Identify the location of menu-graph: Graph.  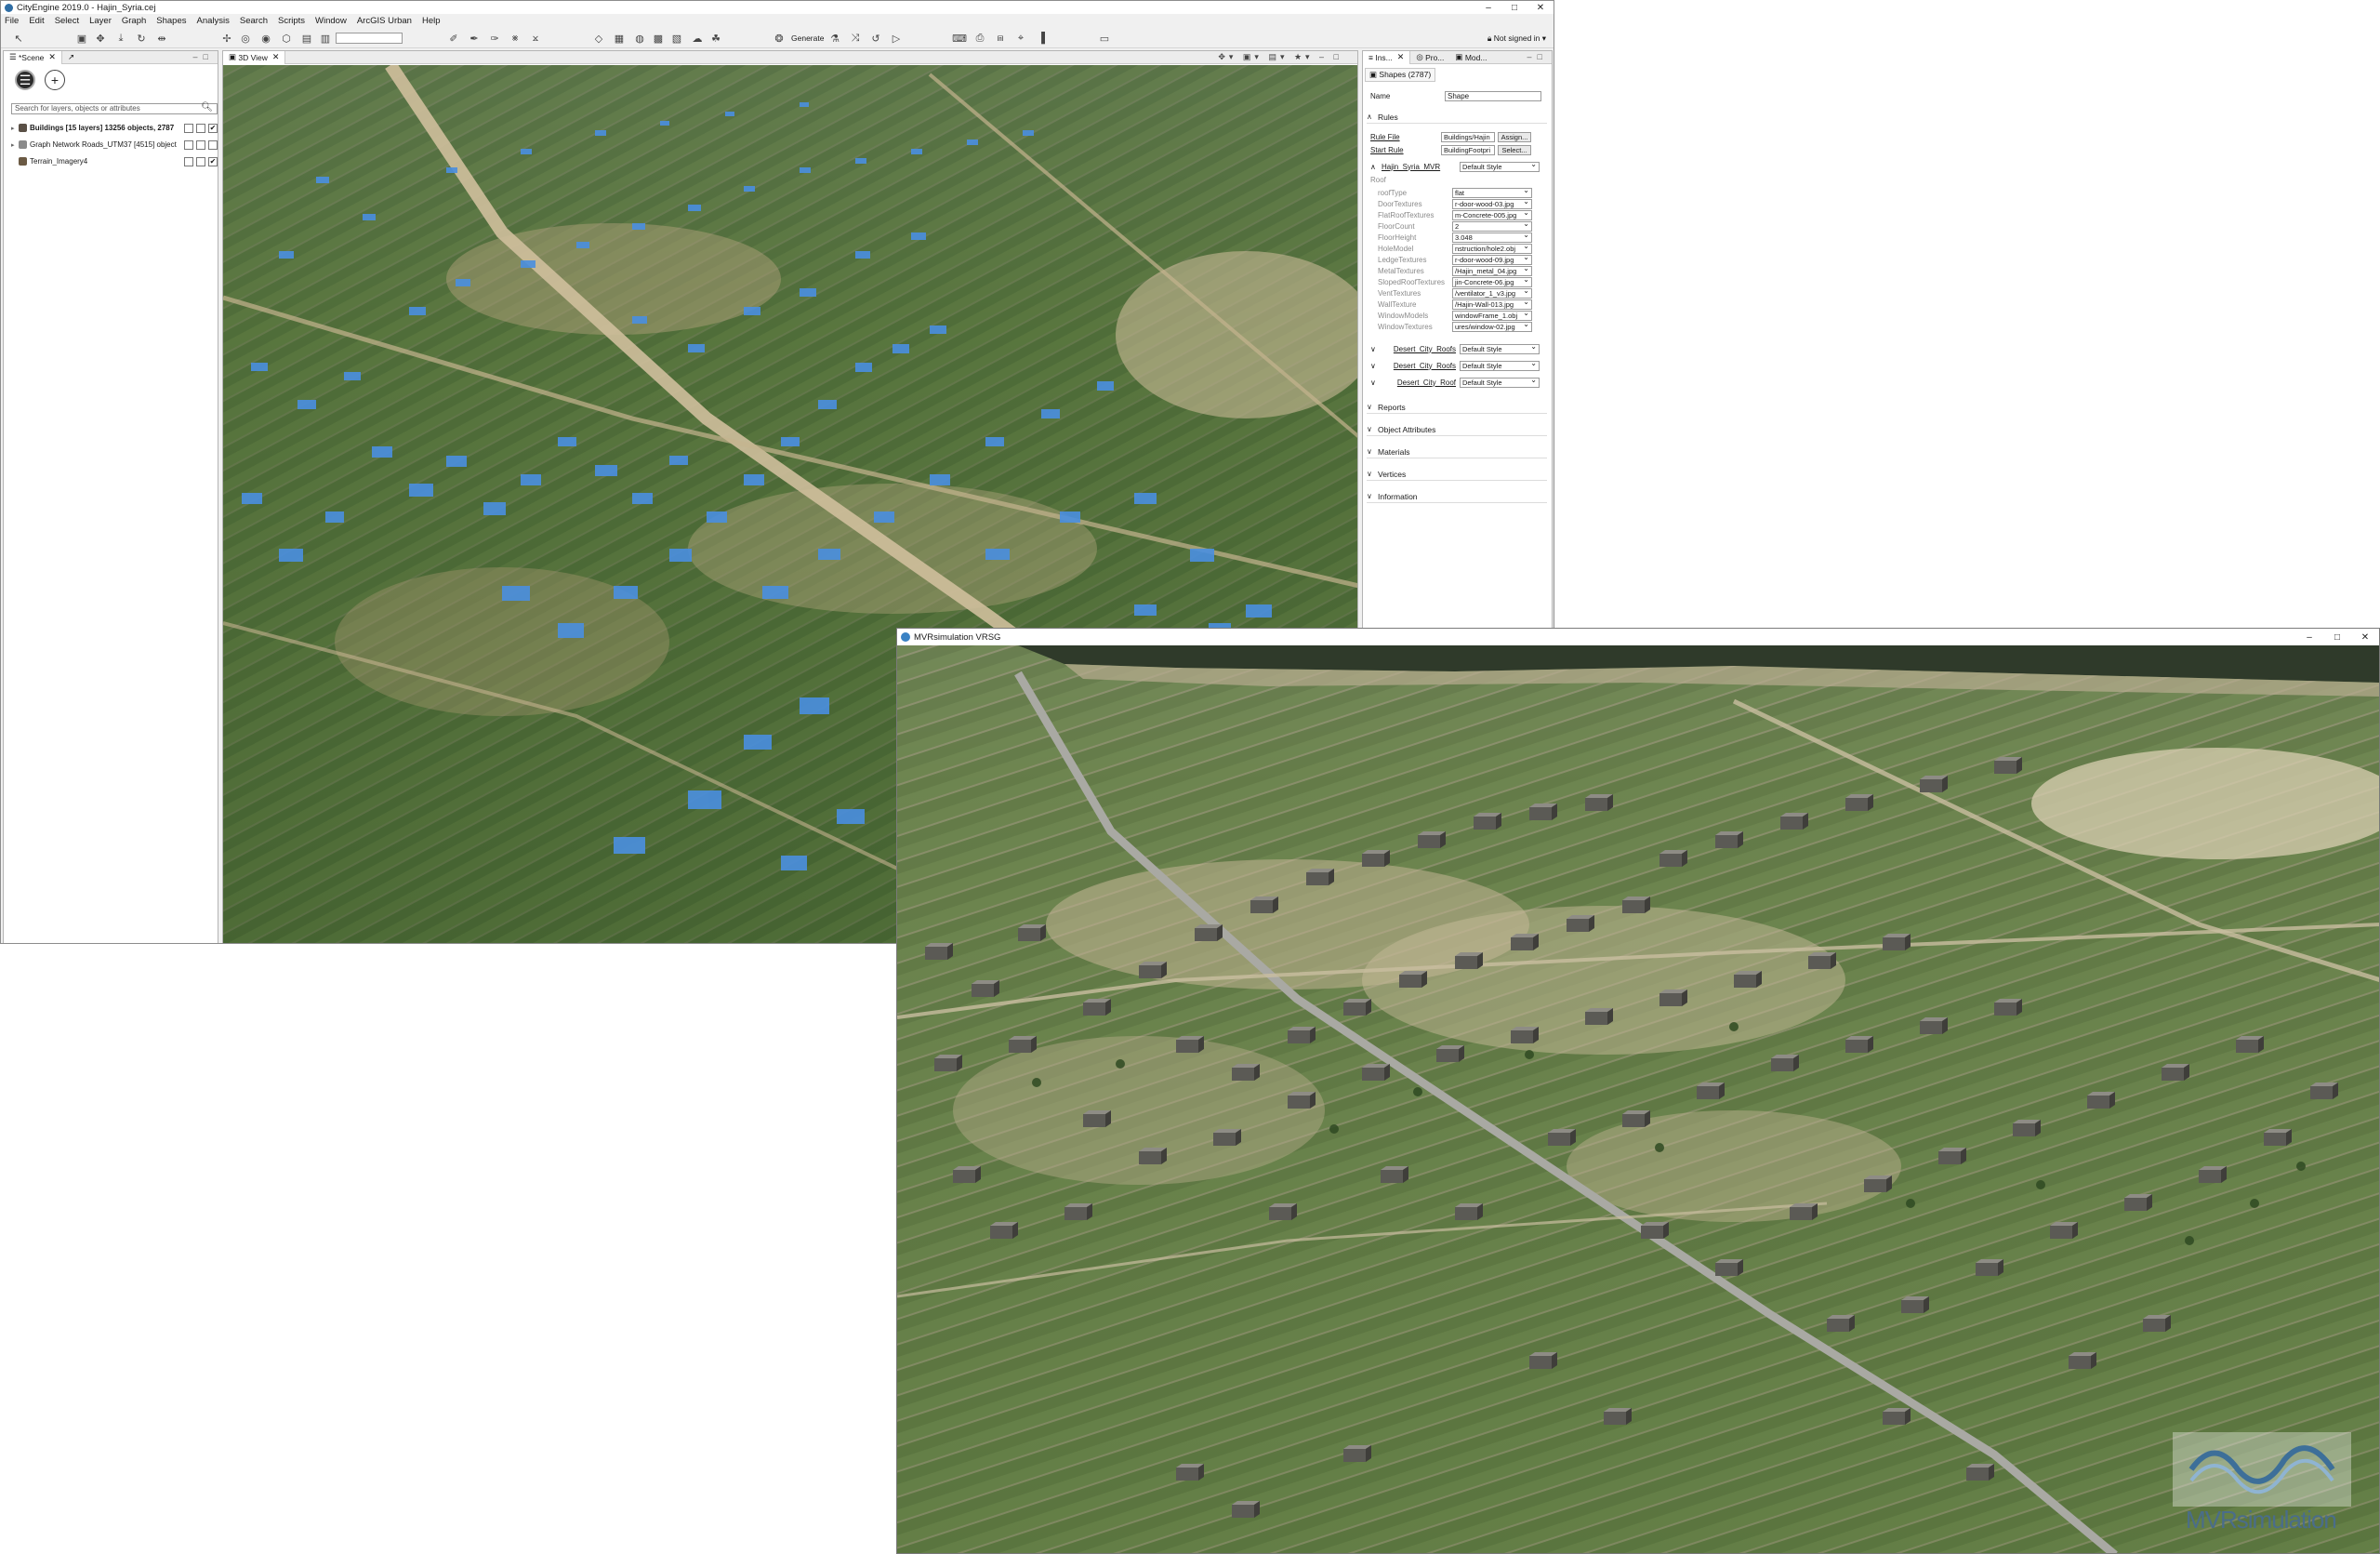
(134, 21).